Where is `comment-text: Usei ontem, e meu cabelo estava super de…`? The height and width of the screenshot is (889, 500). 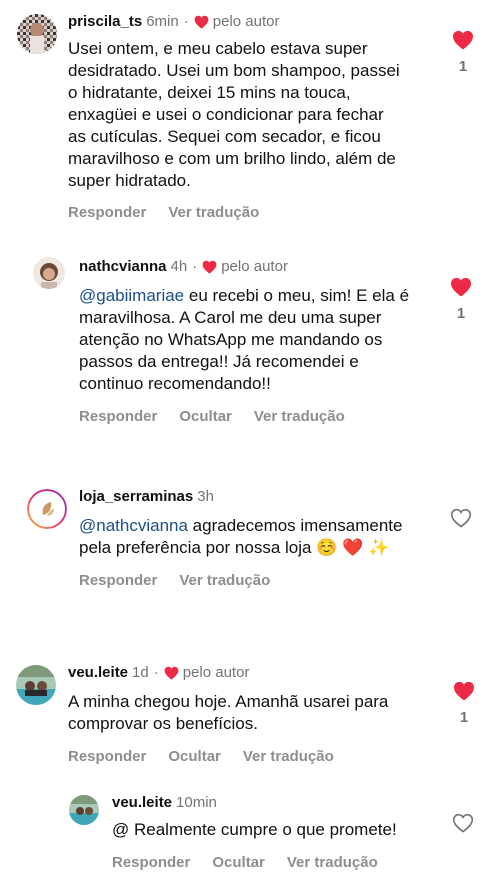 comment-text: Usei ontem, e meu cabelo estava super de… is located at coordinates (234, 114).